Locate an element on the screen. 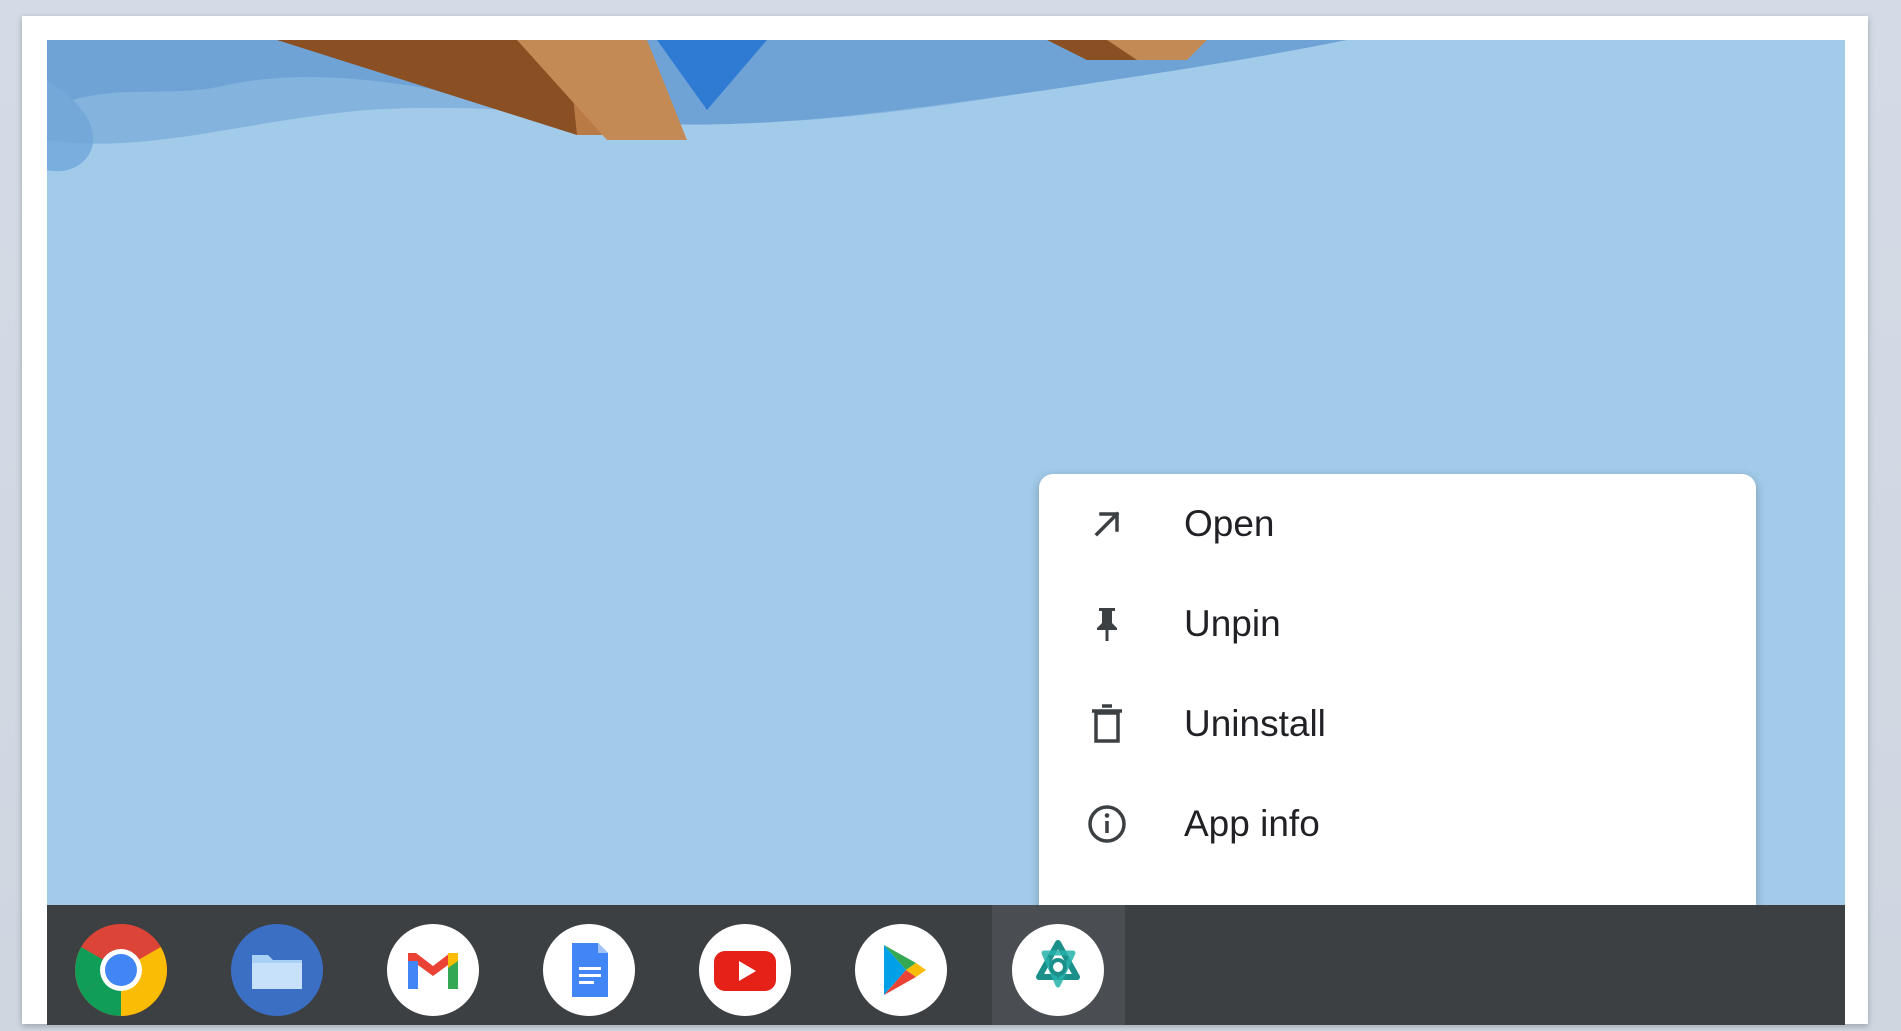 This screenshot has height=1031, width=1901. docs-icon is located at coordinates (589, 970).